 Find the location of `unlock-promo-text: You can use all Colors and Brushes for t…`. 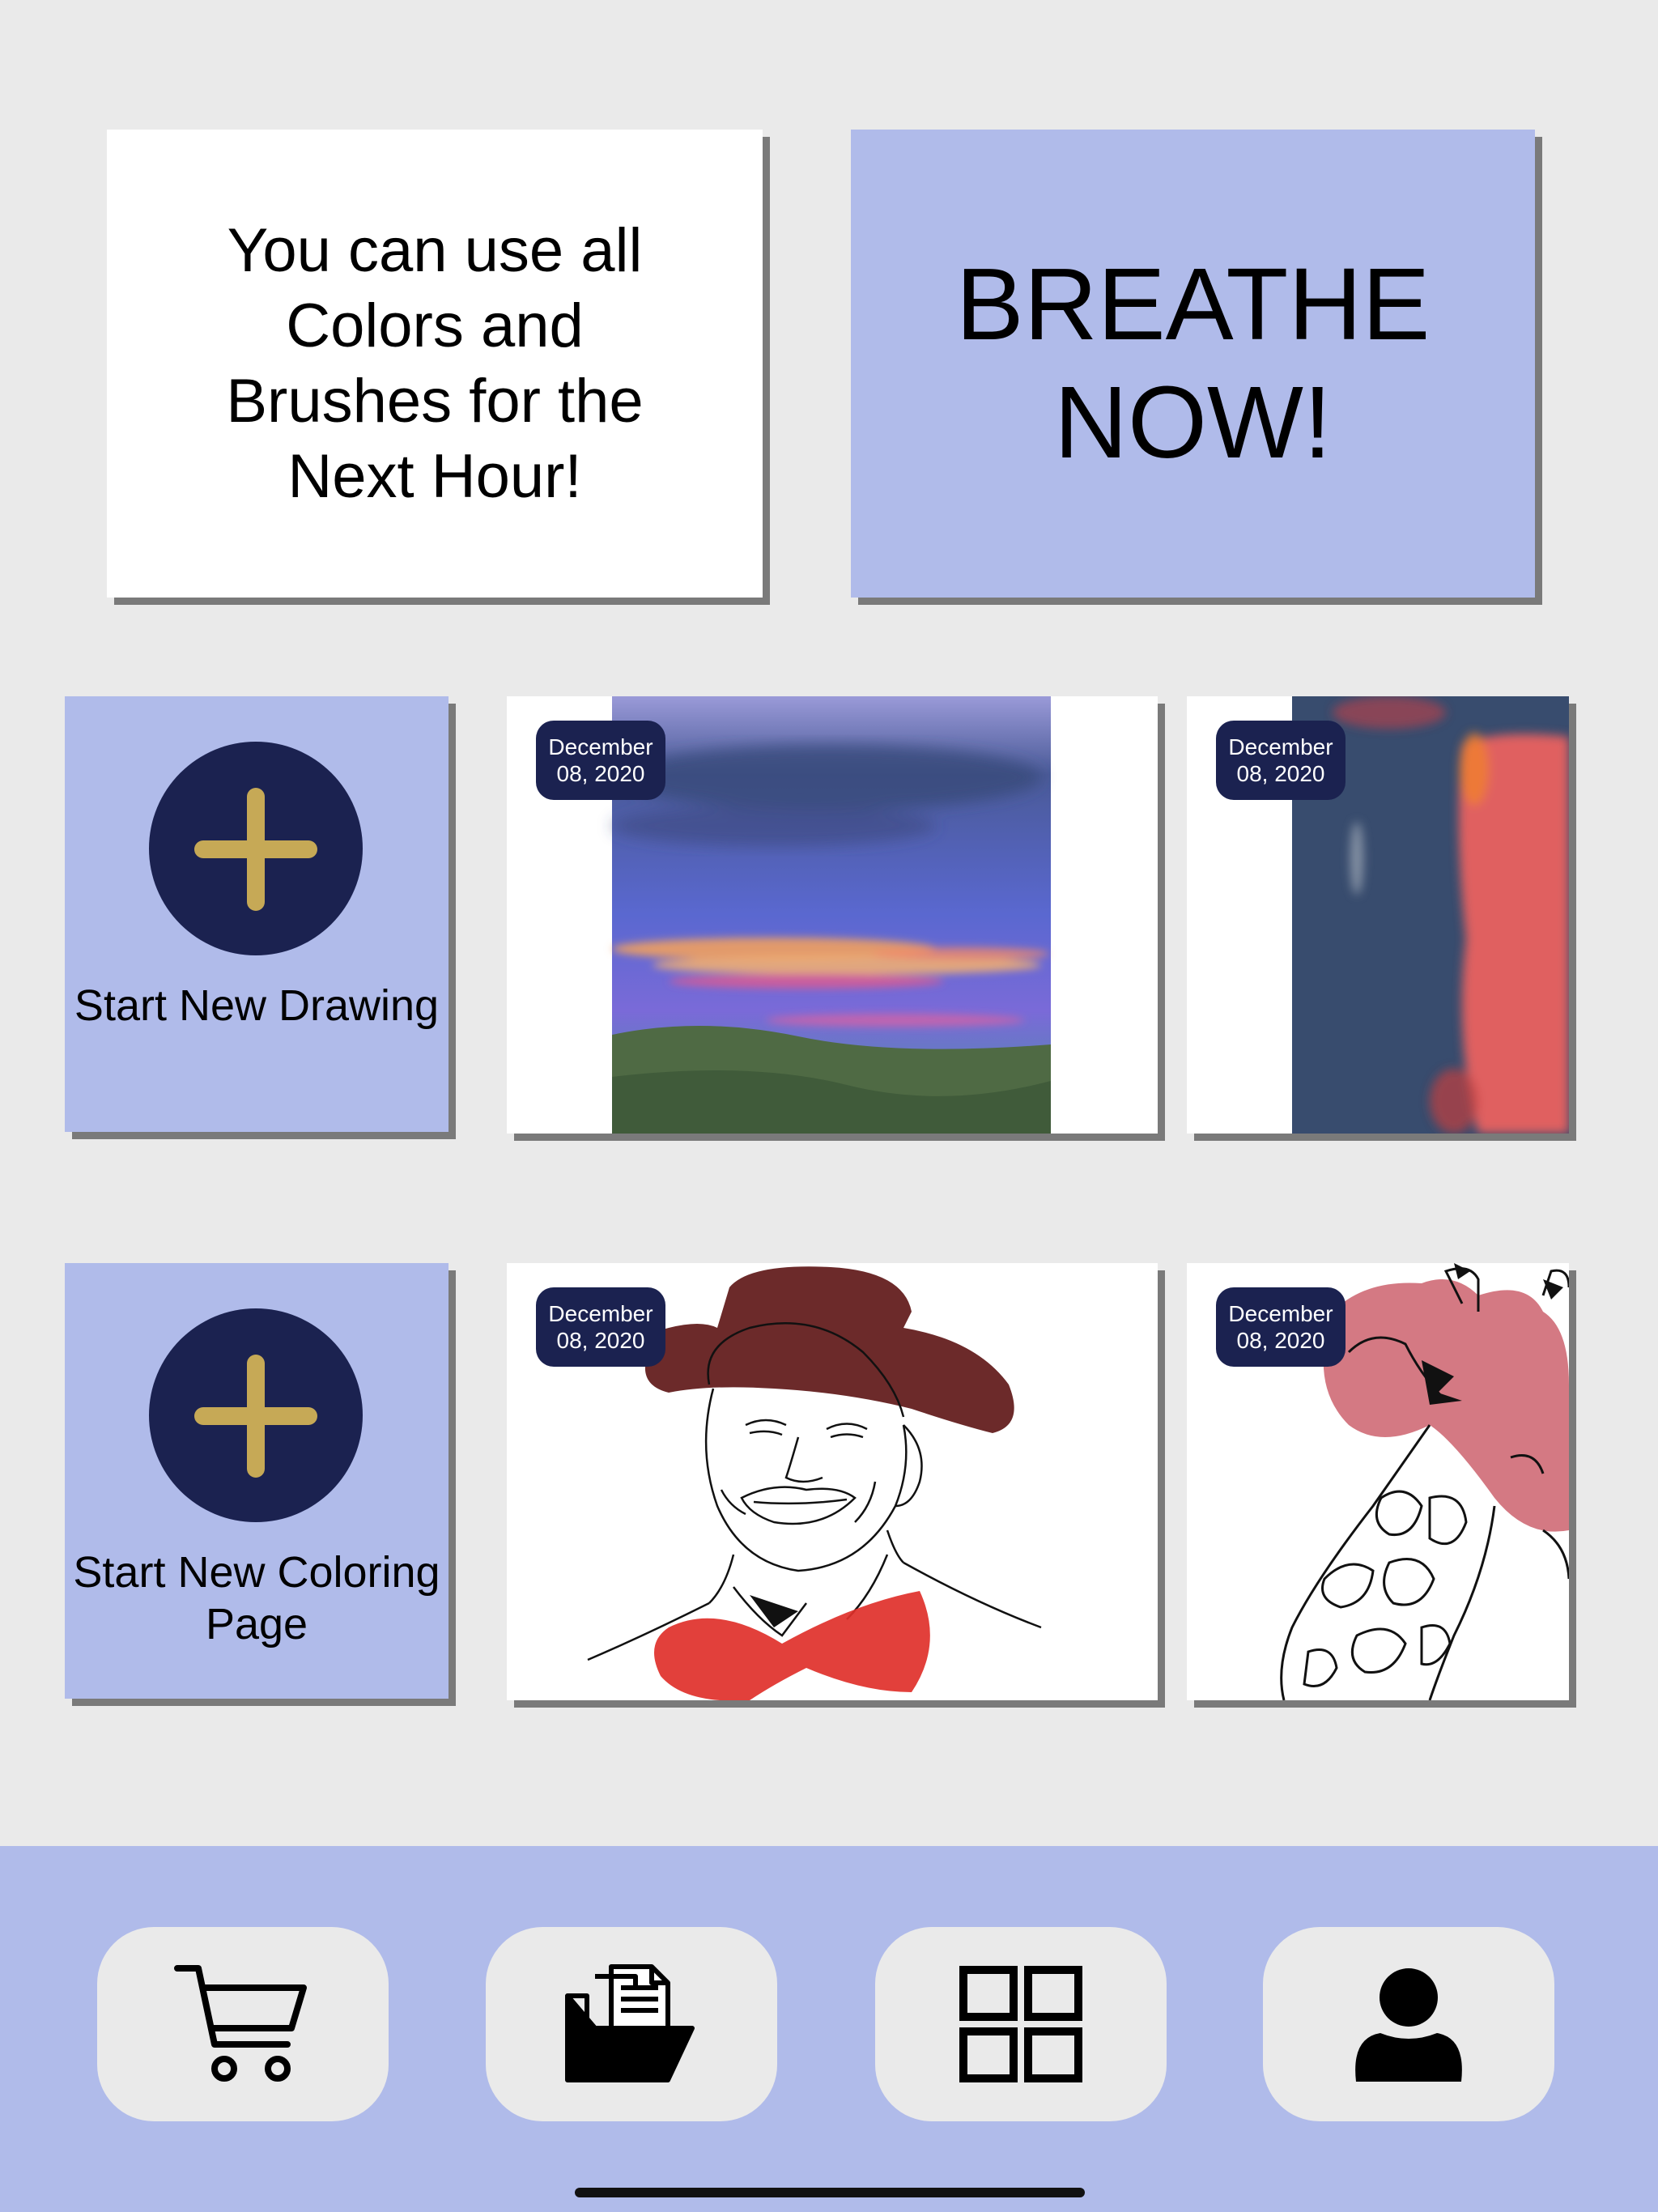

unlock-promo-text: You can use all Colors and Brushes for t… is located at coordinates (435, 364).